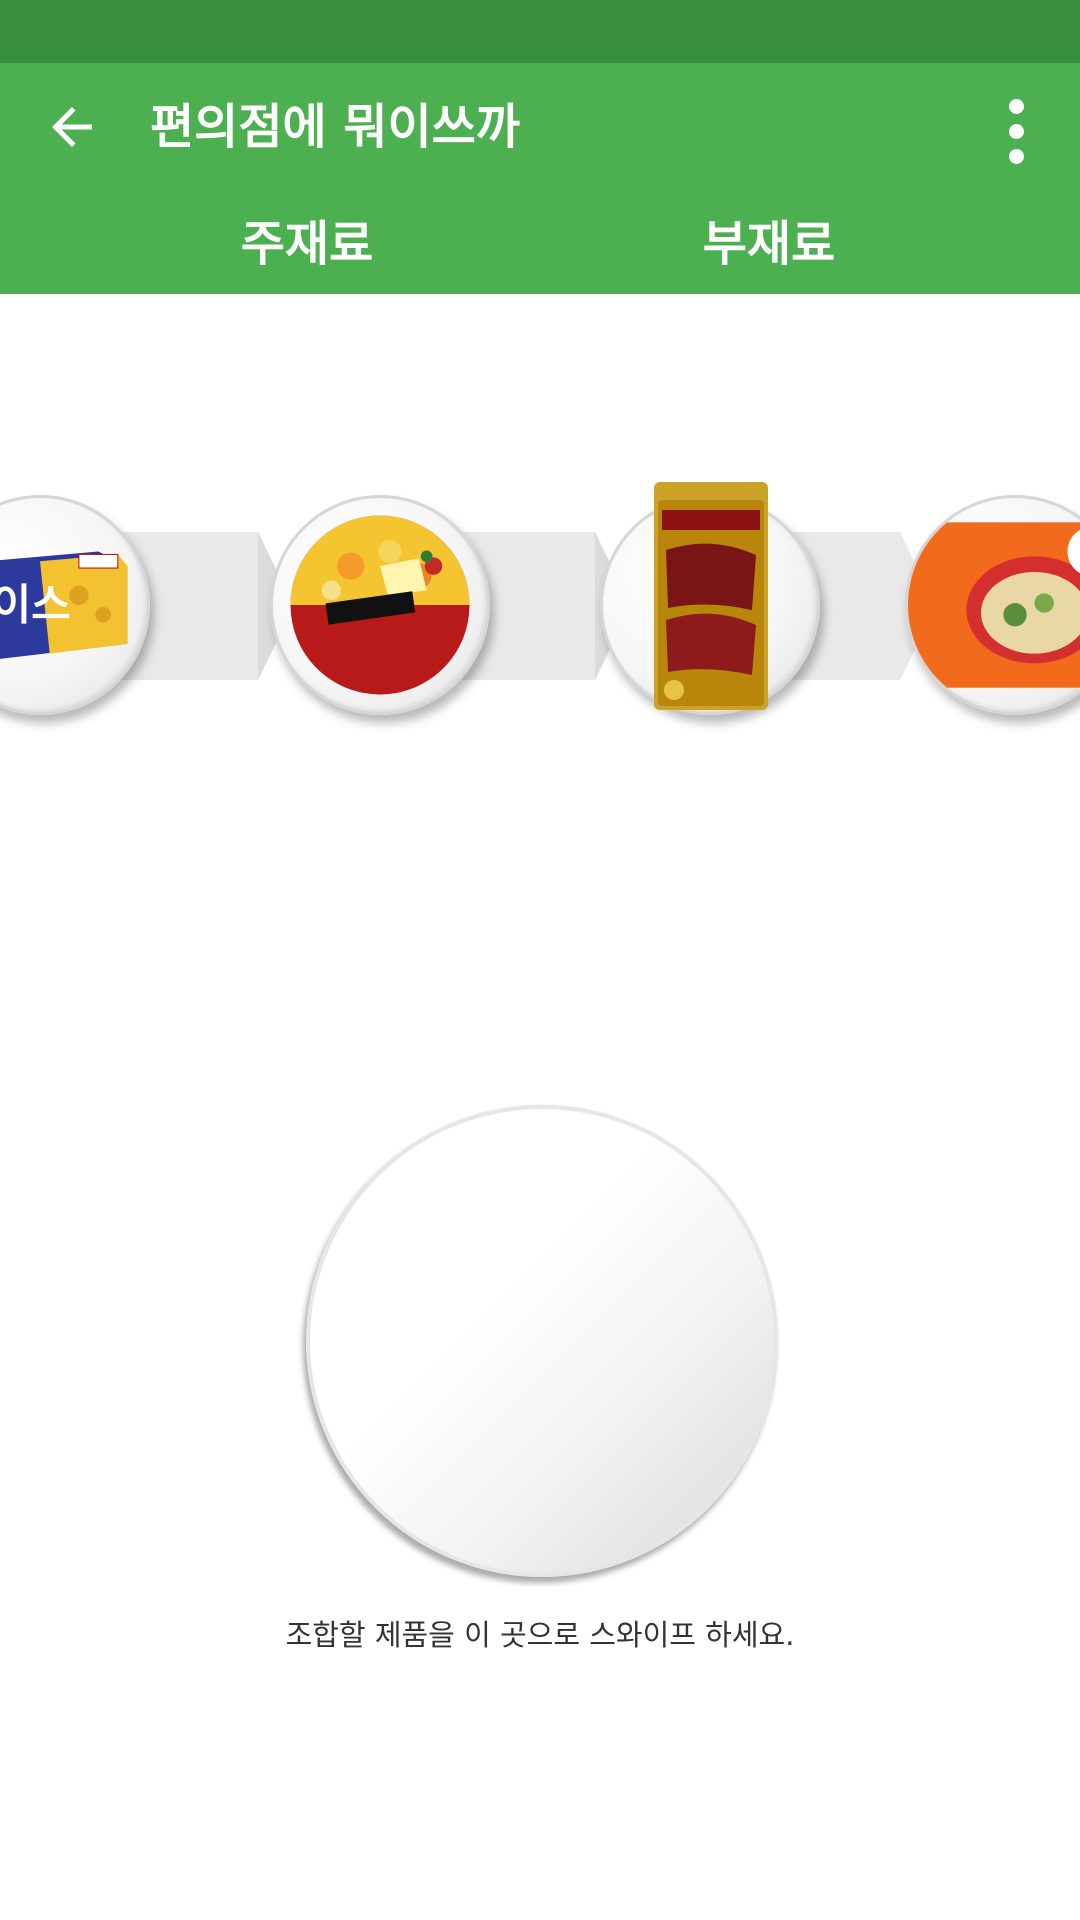 This screenshot has width=1080, height=1920. What do you see at coordinates (1016, 131) in the screenshot?
I see `overflow-menu-button` at bounding box center [1016, 131].